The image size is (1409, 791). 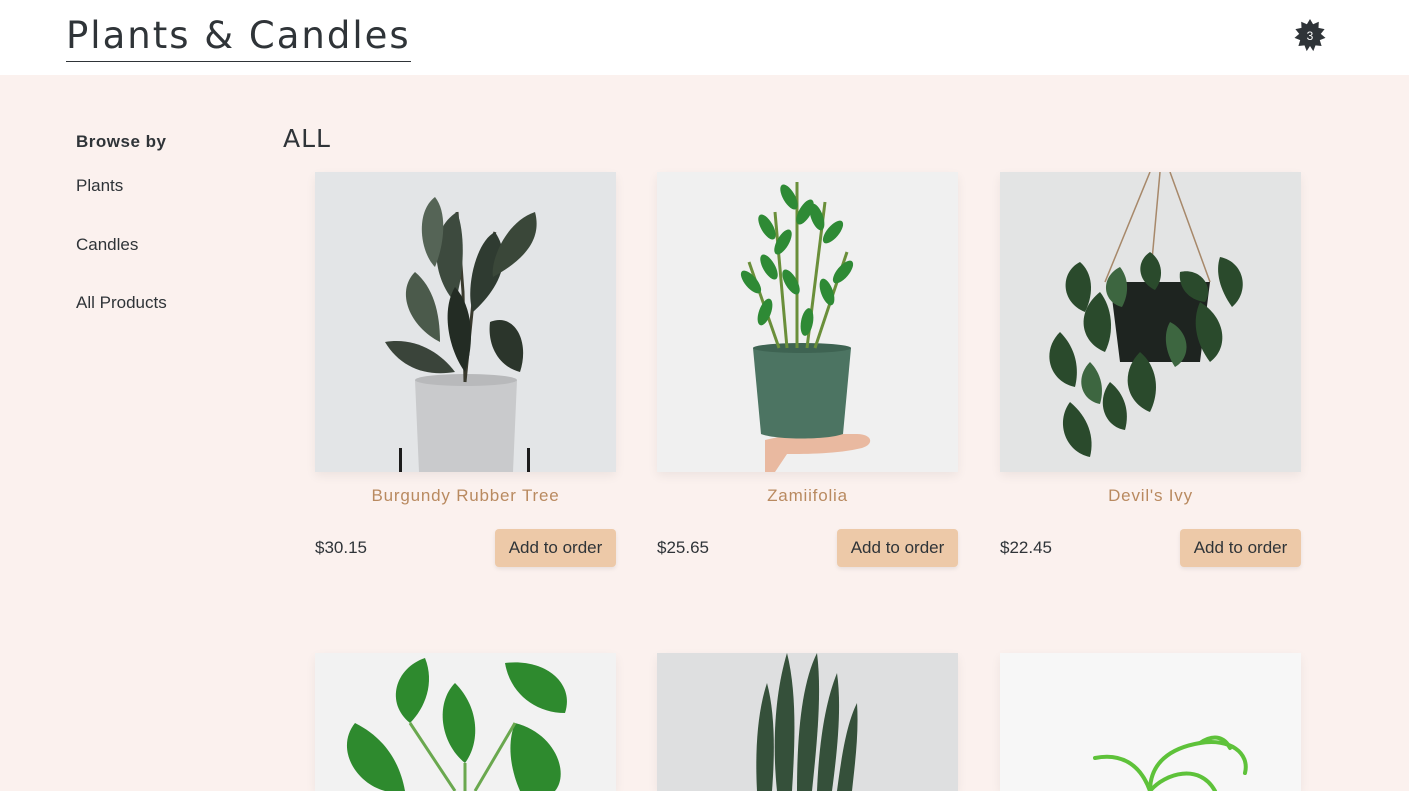 I want to click on product-image-zamiifolia, so click(x=807, y=322).